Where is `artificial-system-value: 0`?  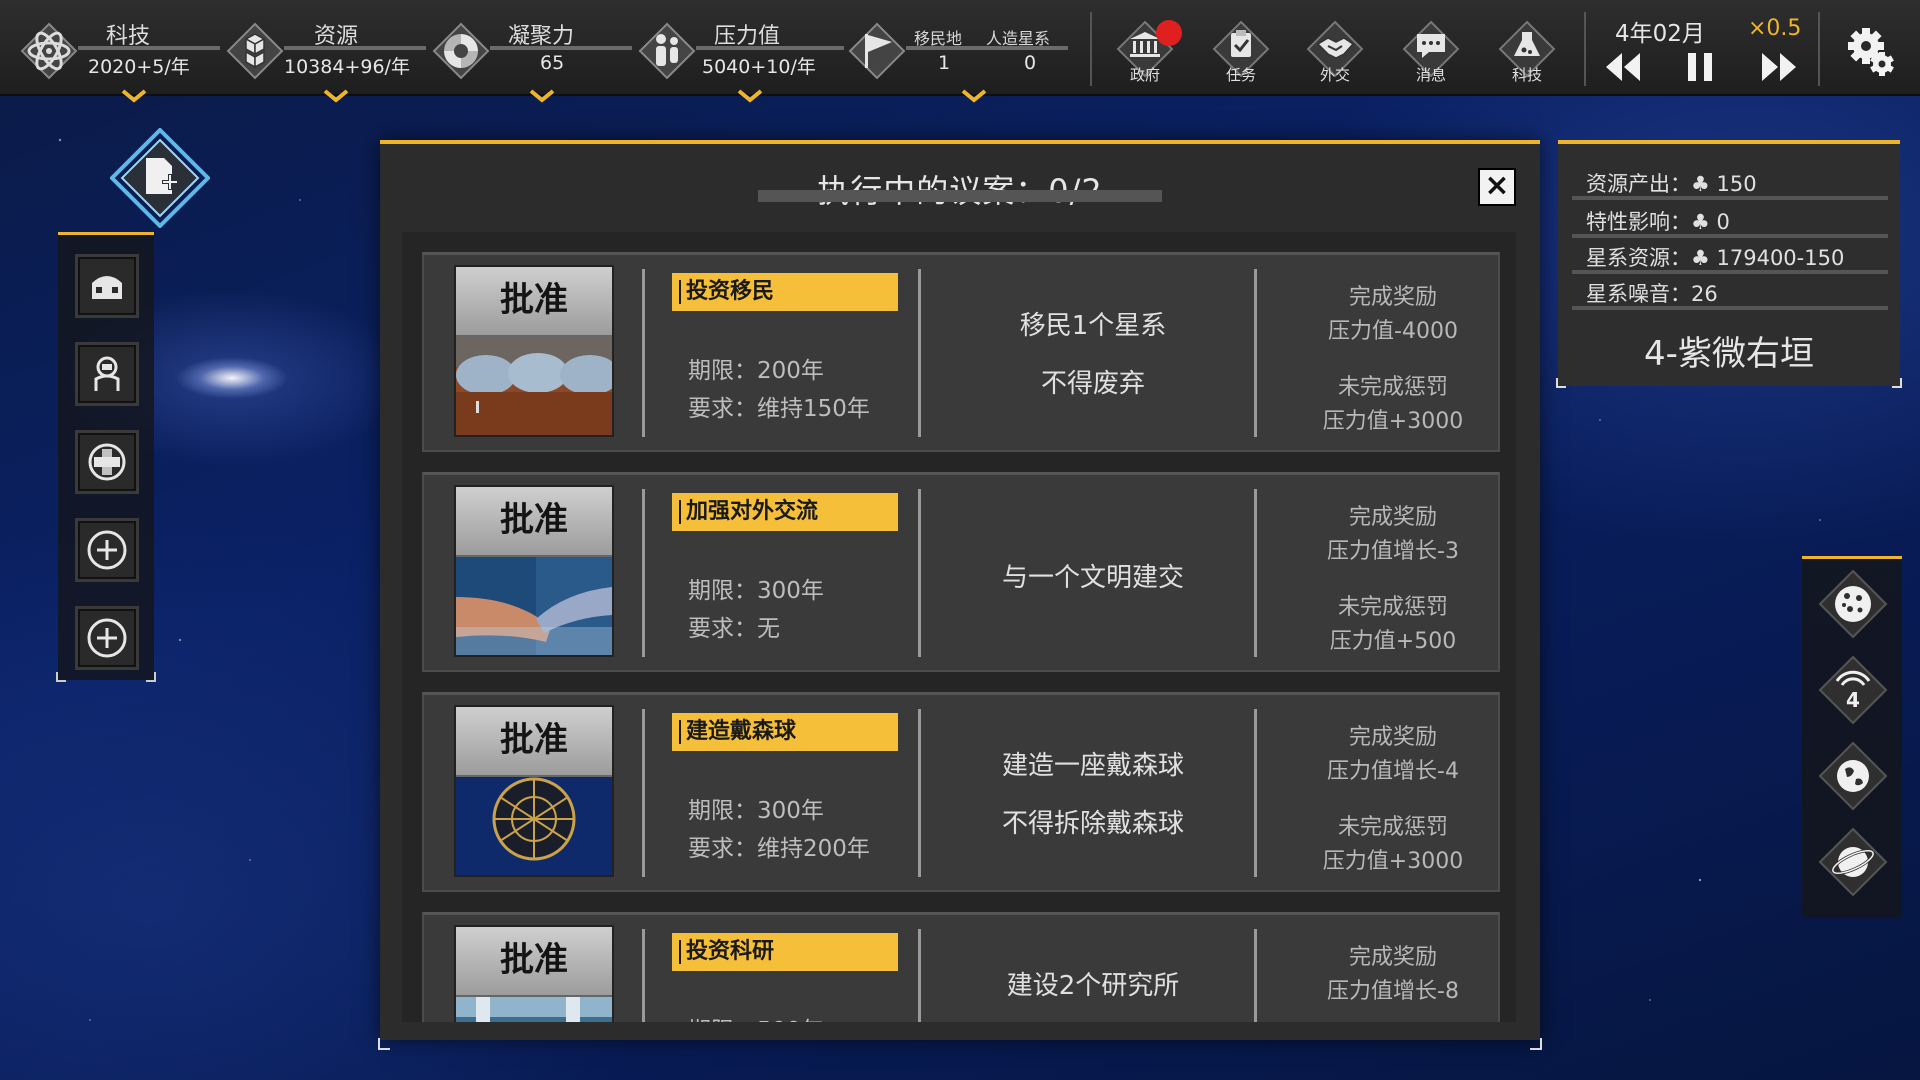
artificial-system-value: 0 is located at coordinates (1030, 63).